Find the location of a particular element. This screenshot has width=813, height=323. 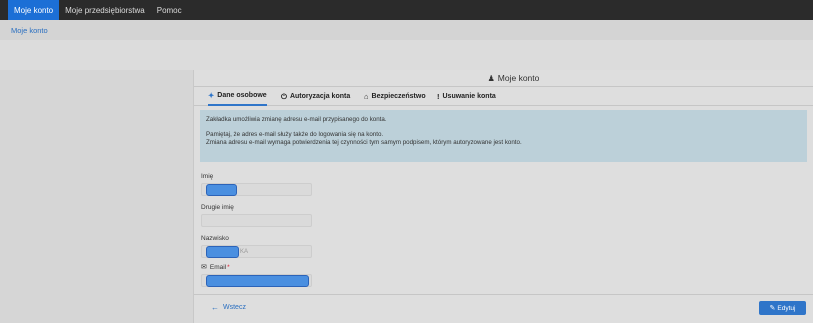

tab-usuwanie-konta: ! Usuwanie konta is located at coordinates (466, 96).